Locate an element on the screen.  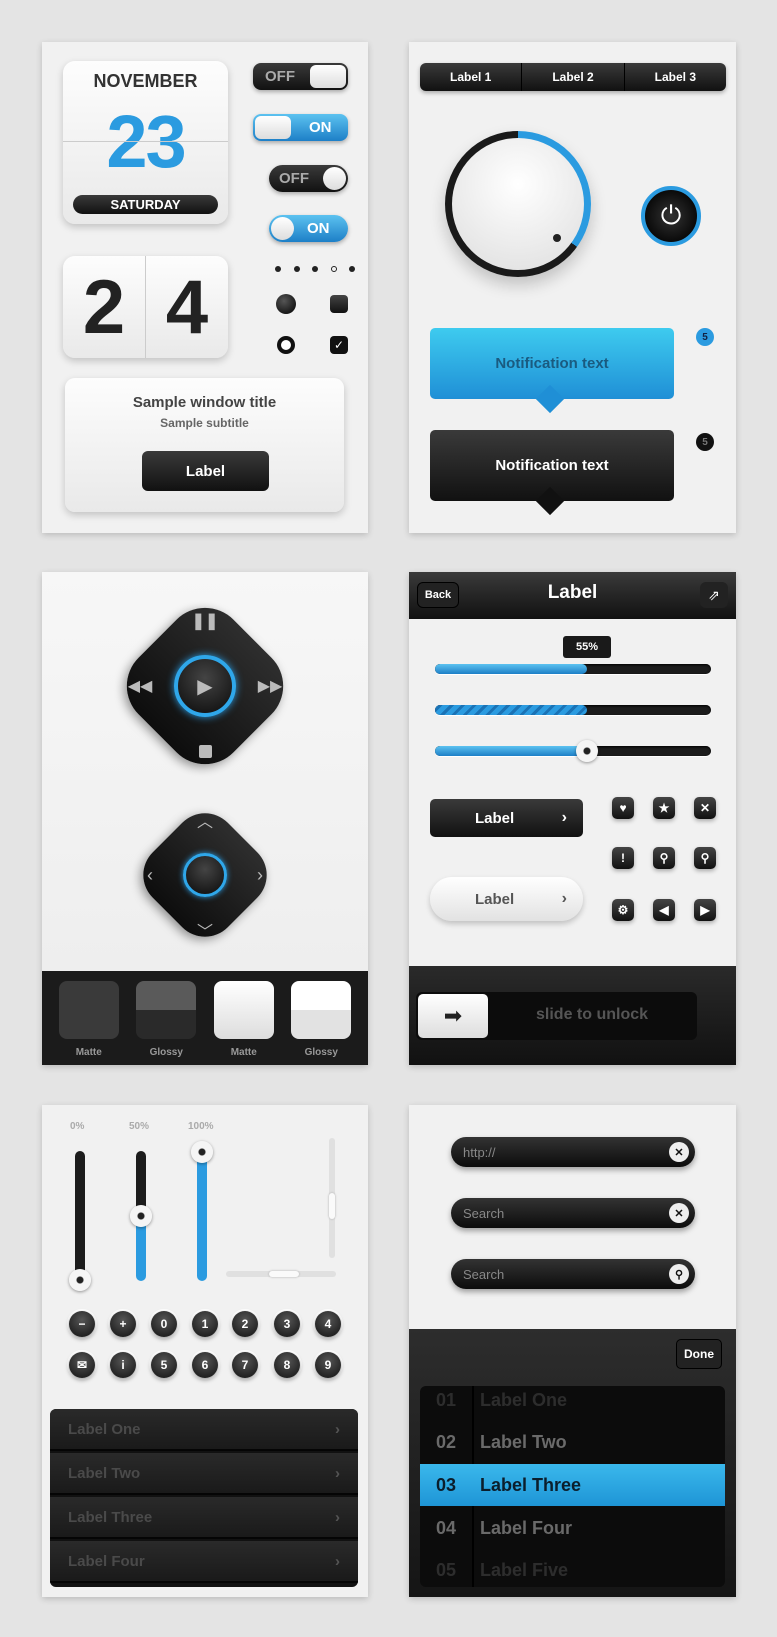
picker-row: 02 Label Two is located at coordinates (572, 1442).